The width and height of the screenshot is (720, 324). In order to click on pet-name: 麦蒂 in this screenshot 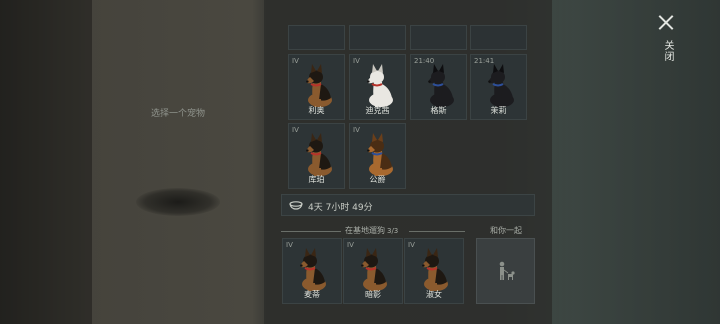, I will do `click(312, 294)`.